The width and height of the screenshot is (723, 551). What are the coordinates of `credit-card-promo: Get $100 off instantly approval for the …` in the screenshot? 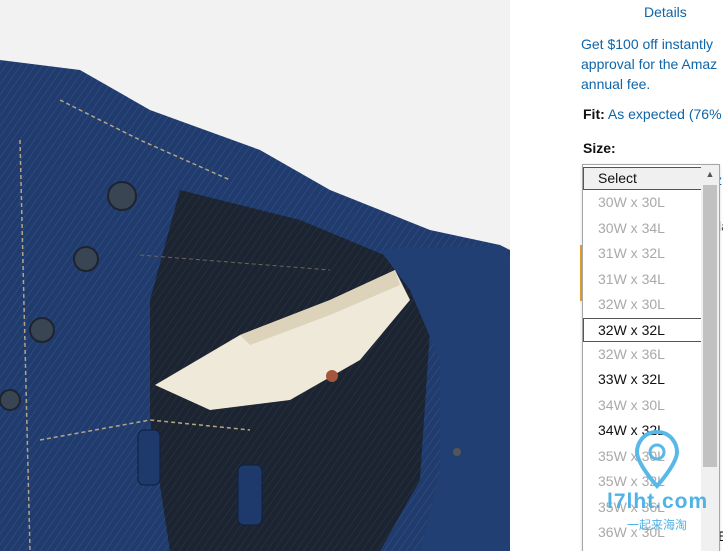 It's located at (652, 64).